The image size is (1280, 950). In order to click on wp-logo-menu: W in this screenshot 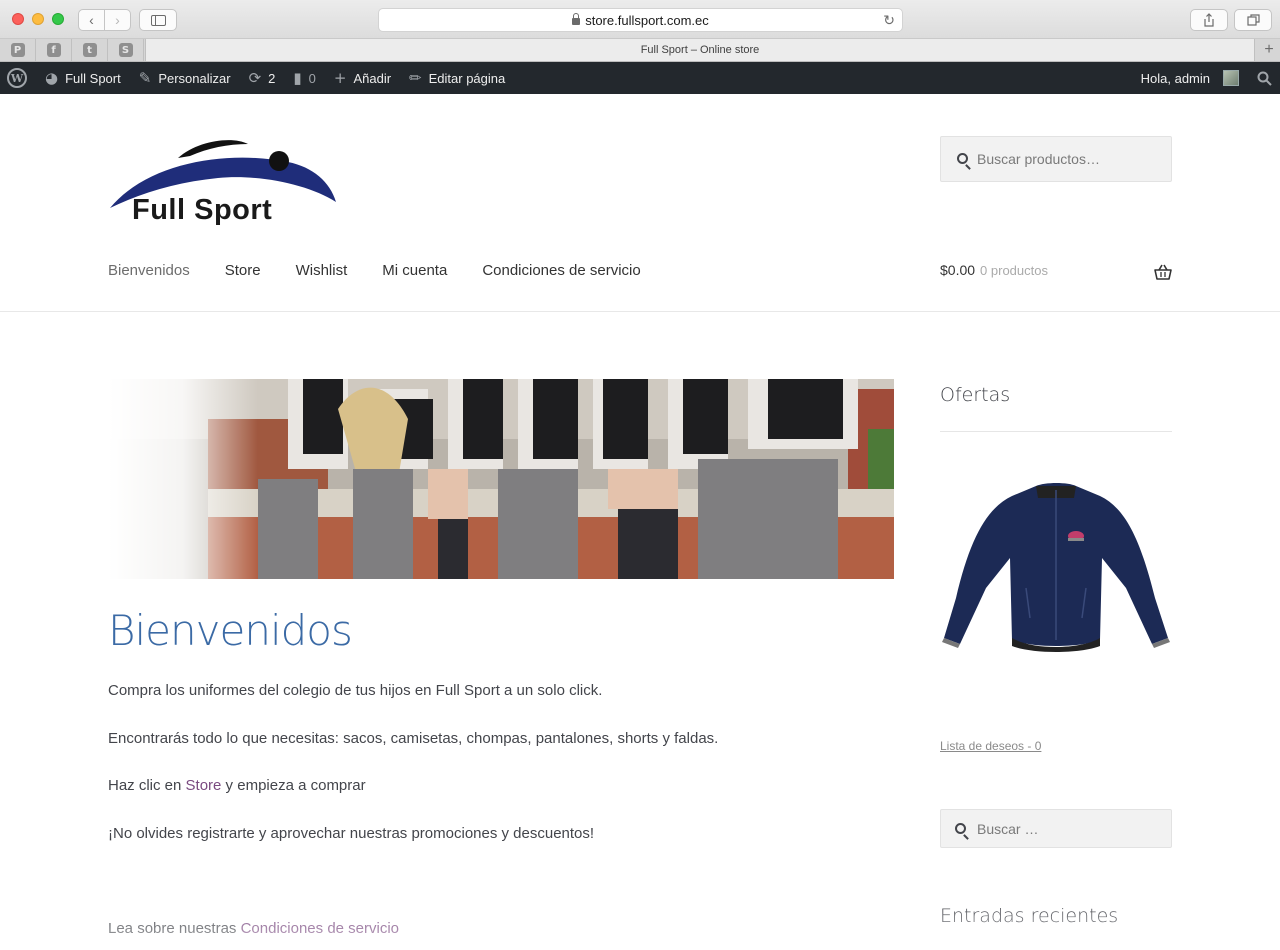, I will do `click(18, 78)`.